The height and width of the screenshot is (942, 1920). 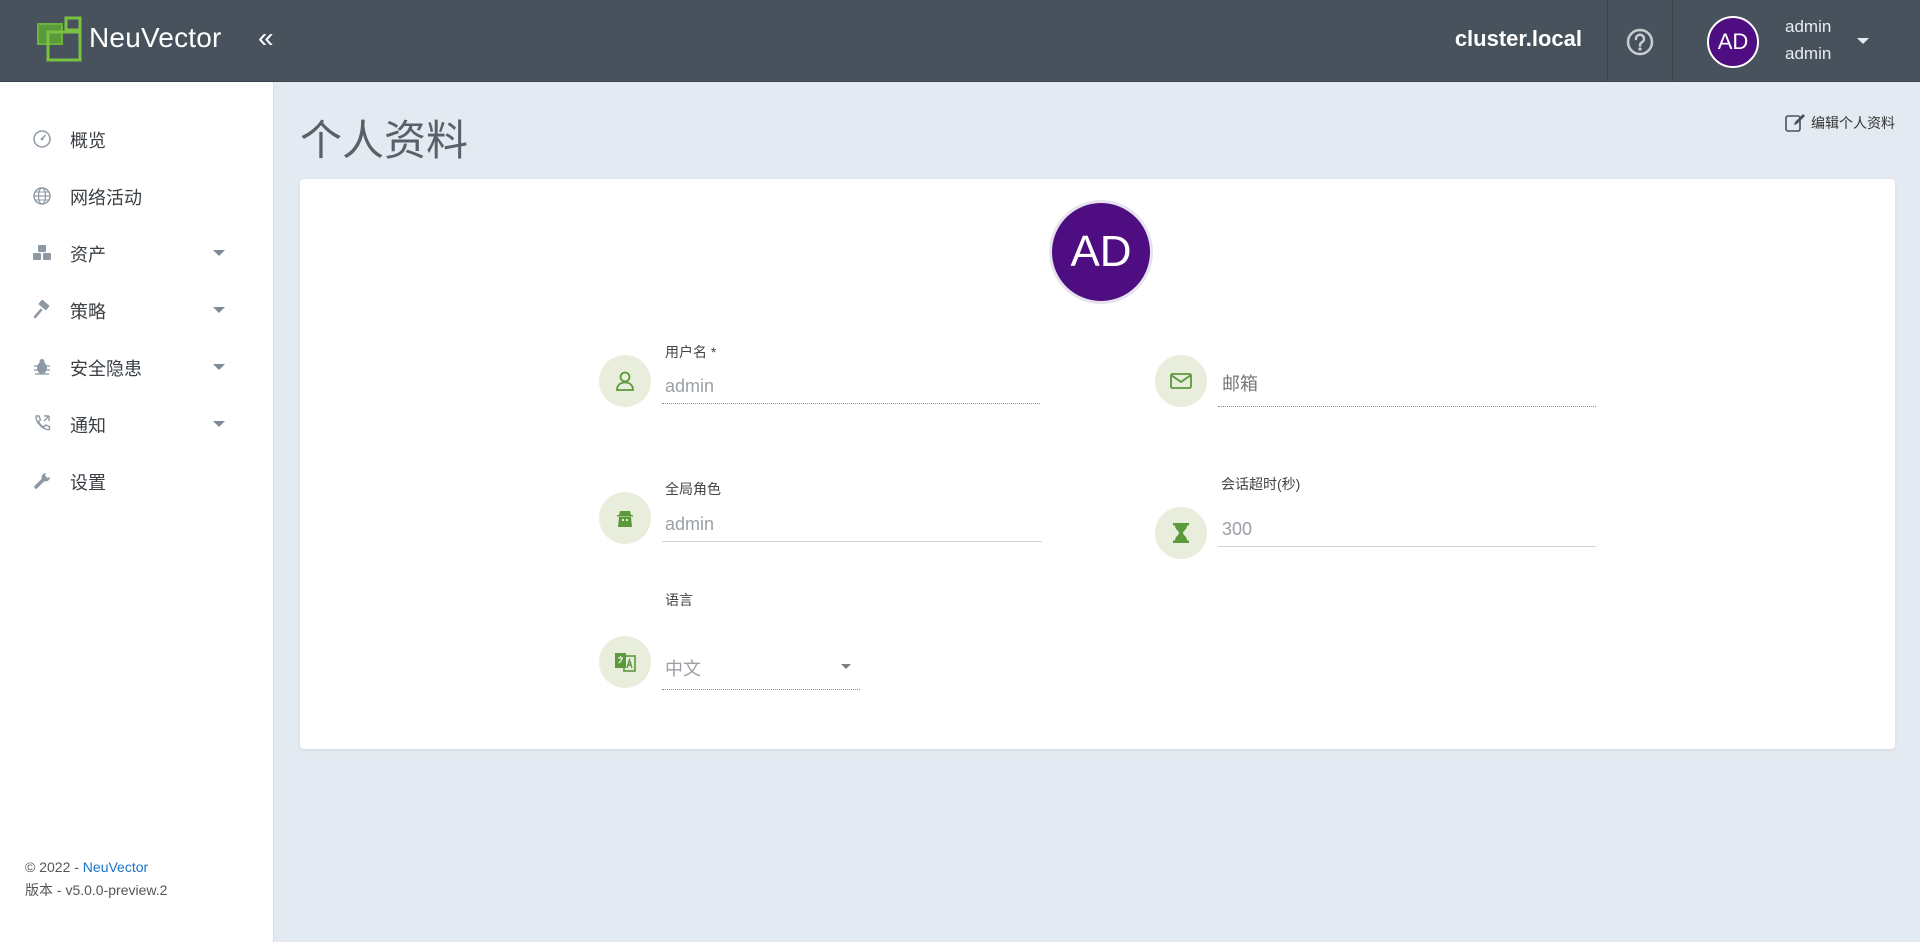 What do you see at coordinates (266, 38) in the screenshot?
I see `collapse-sidebar-button: «` at bounding box center [266, 38].